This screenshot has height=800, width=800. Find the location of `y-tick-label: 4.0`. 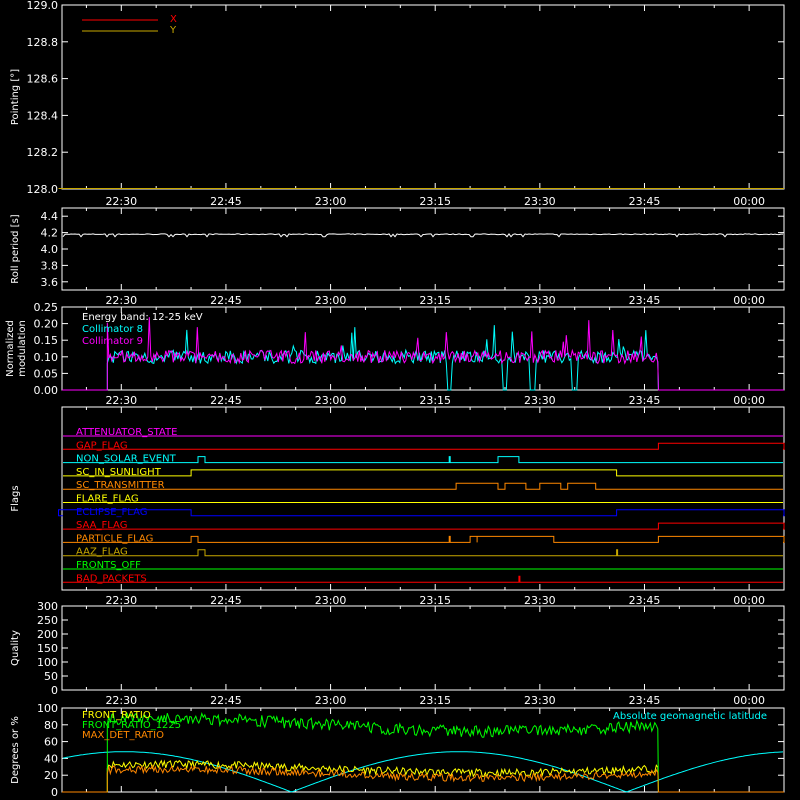

y-tick-label: 4.0 is located at coordinates (50, 249).